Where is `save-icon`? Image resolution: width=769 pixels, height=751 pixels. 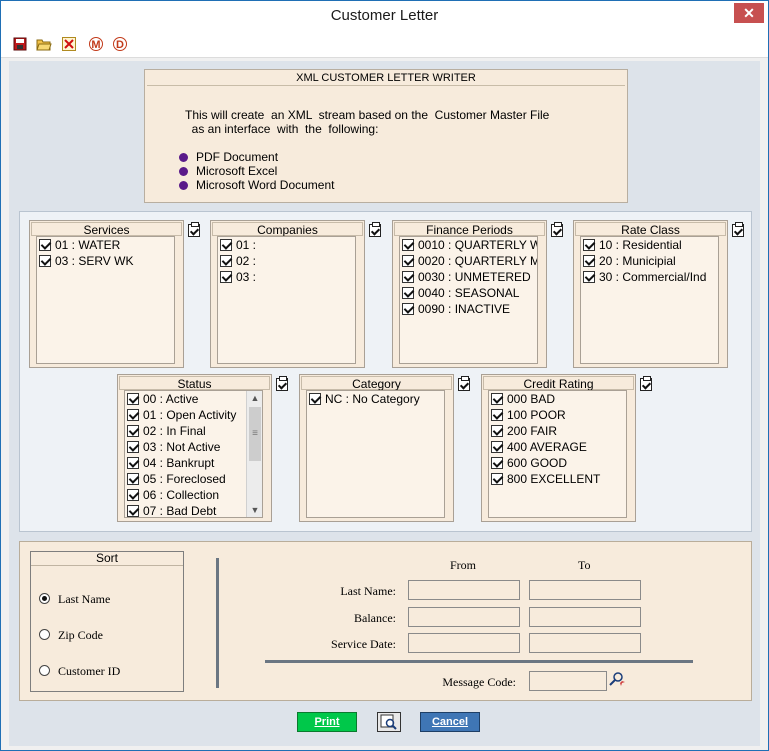 save-icon is located at coordinates (20, 44).